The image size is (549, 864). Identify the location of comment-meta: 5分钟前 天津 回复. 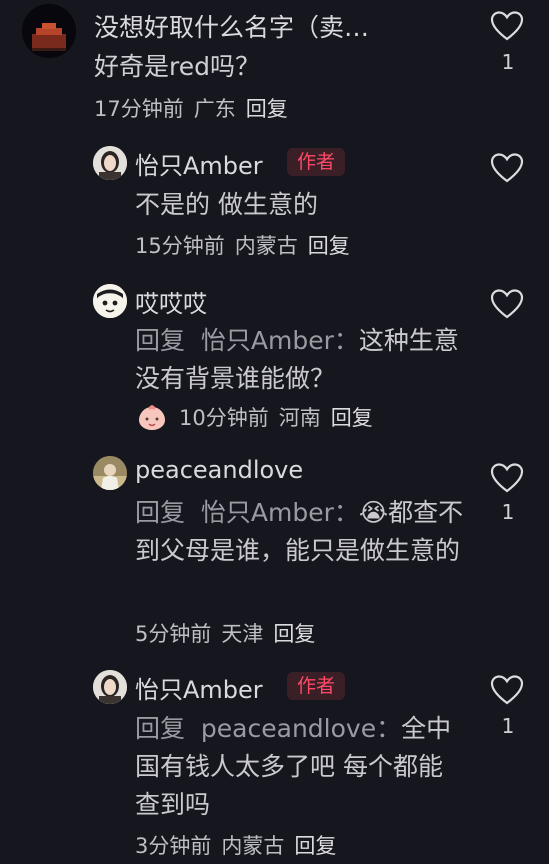
(230, 633).